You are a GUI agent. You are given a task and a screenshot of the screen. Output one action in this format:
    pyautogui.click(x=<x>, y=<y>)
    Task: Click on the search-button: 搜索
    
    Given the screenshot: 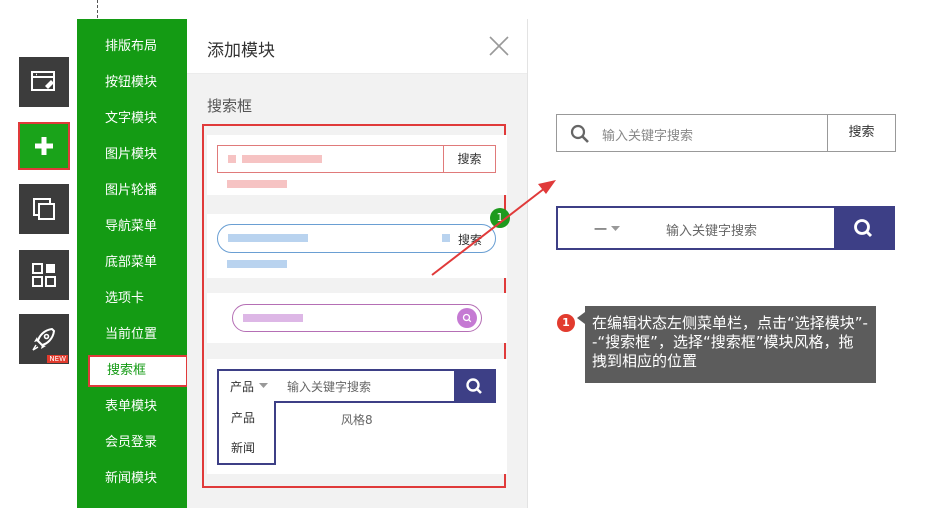 What is the action you would take?
    pyautogui.click(x=861, y=133)
    